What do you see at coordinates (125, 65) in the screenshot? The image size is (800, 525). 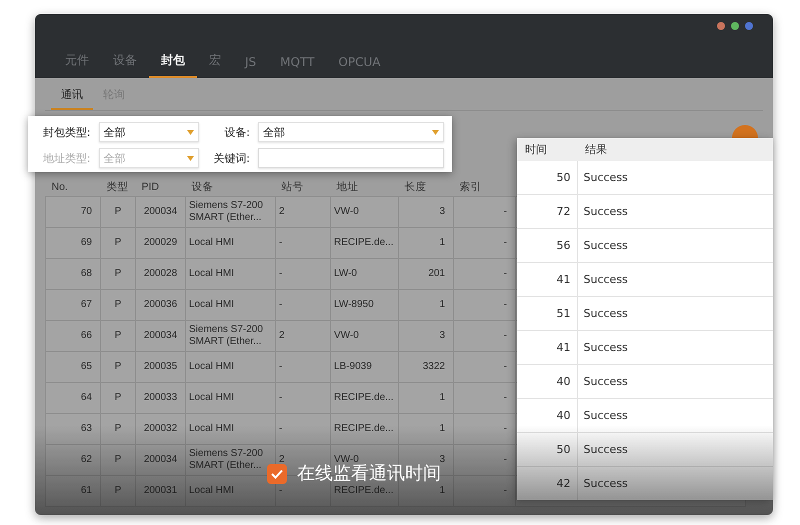 I see `tab: 设备` at bounding box center [125, 65].